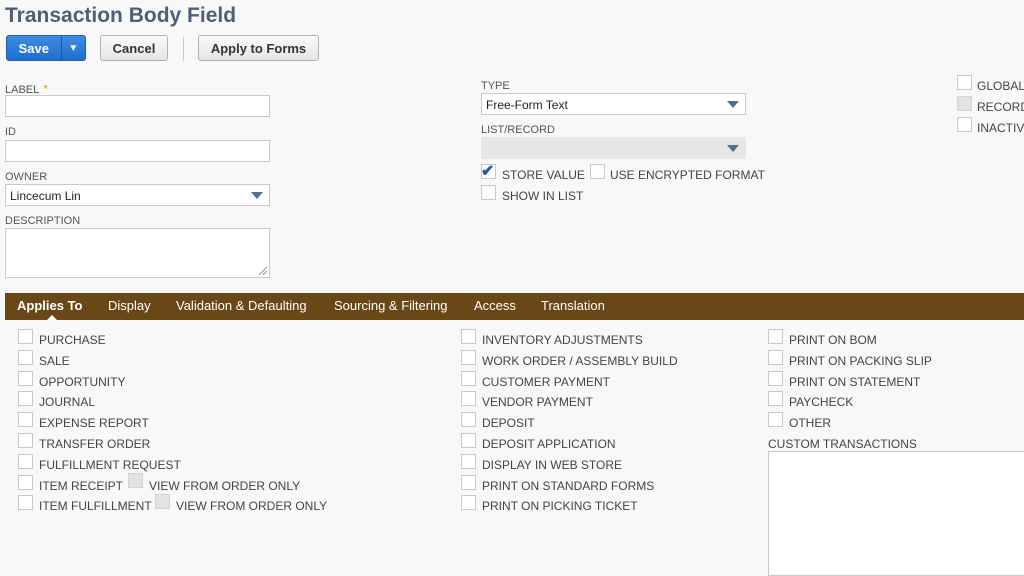 This screenshot has height=576, width=1024. Describe the element at coordinates (775, 378) in the screenshot. I see `print-on-statement-checkbox` at that location.